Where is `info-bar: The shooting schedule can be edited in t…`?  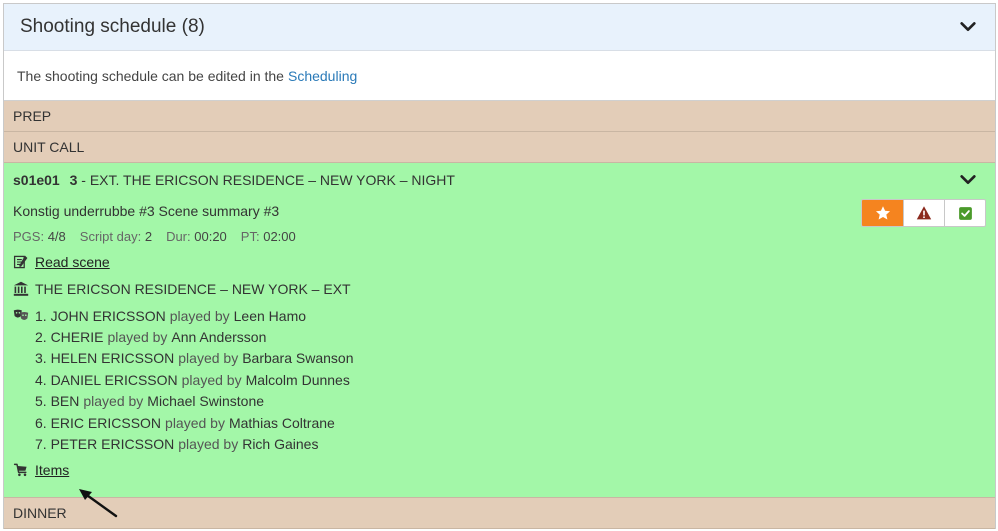 info-bar: The shooting schedule can be edited in t… is located at coordinates (499, 76).